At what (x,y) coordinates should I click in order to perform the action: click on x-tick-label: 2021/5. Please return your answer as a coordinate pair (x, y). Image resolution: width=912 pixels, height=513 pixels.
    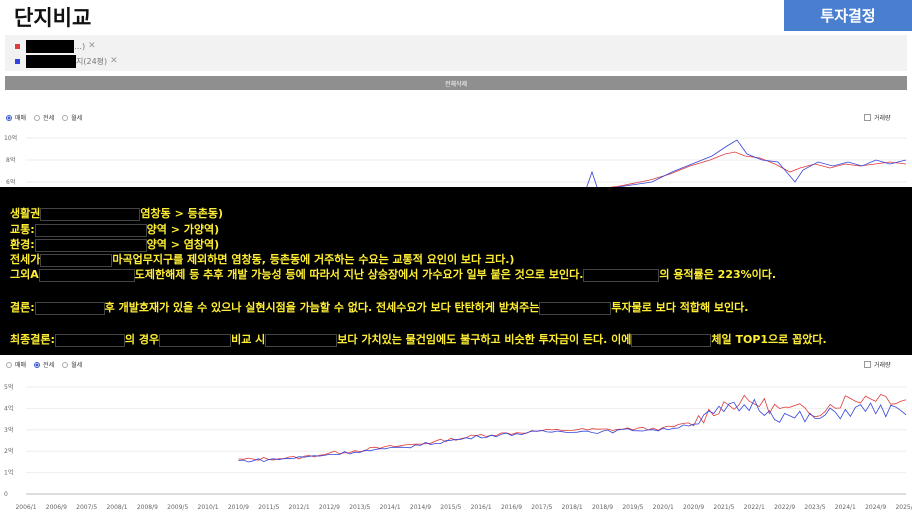
    Looking at the image, I should click on (723, 507).